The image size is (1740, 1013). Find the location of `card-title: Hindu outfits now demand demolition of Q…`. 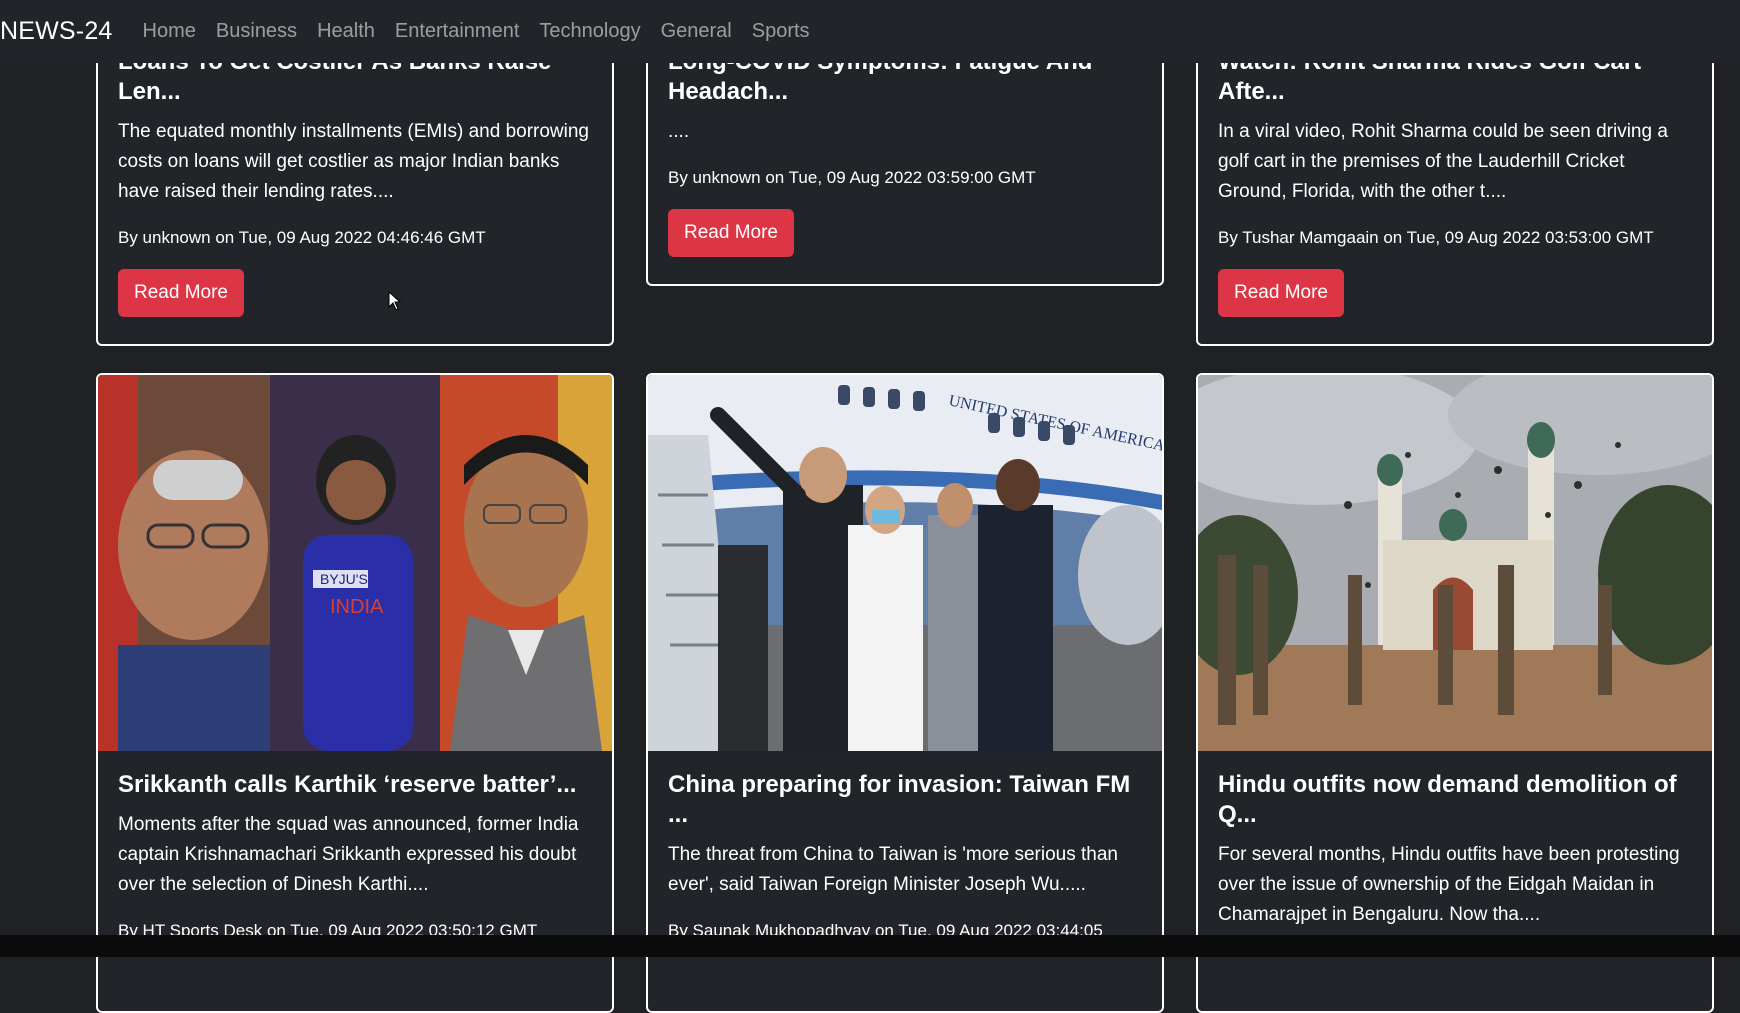

card-title: Hindu outfits now demand demolition of Q… is located at coordinates (1455, 800).